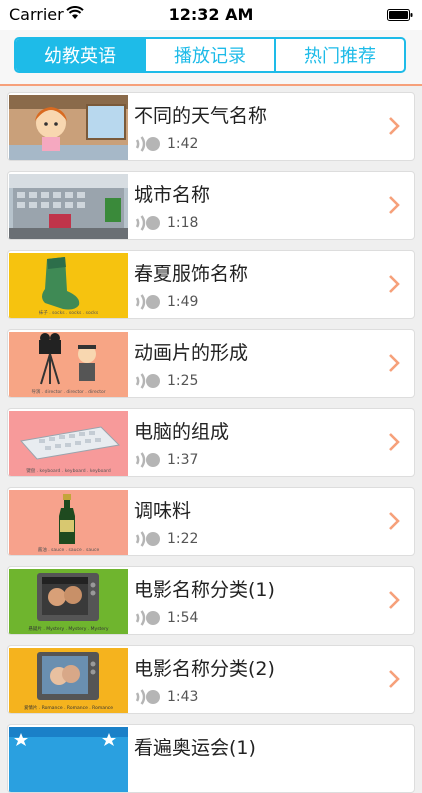 The image size is (422, 793). I want to click on sauce-bottle-icon: 酱油 . sauce . sauce . sauce, so click(68, 522).